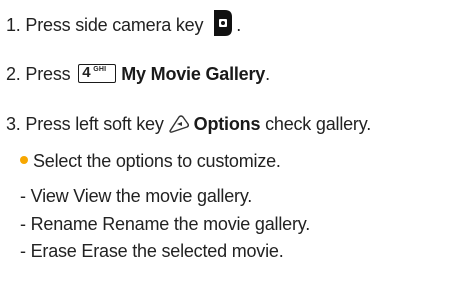 The height and width of the screenshot is (285, 462). I want to click on my-movie-gallery-label: My Movie Gallery, so click(193, 74).